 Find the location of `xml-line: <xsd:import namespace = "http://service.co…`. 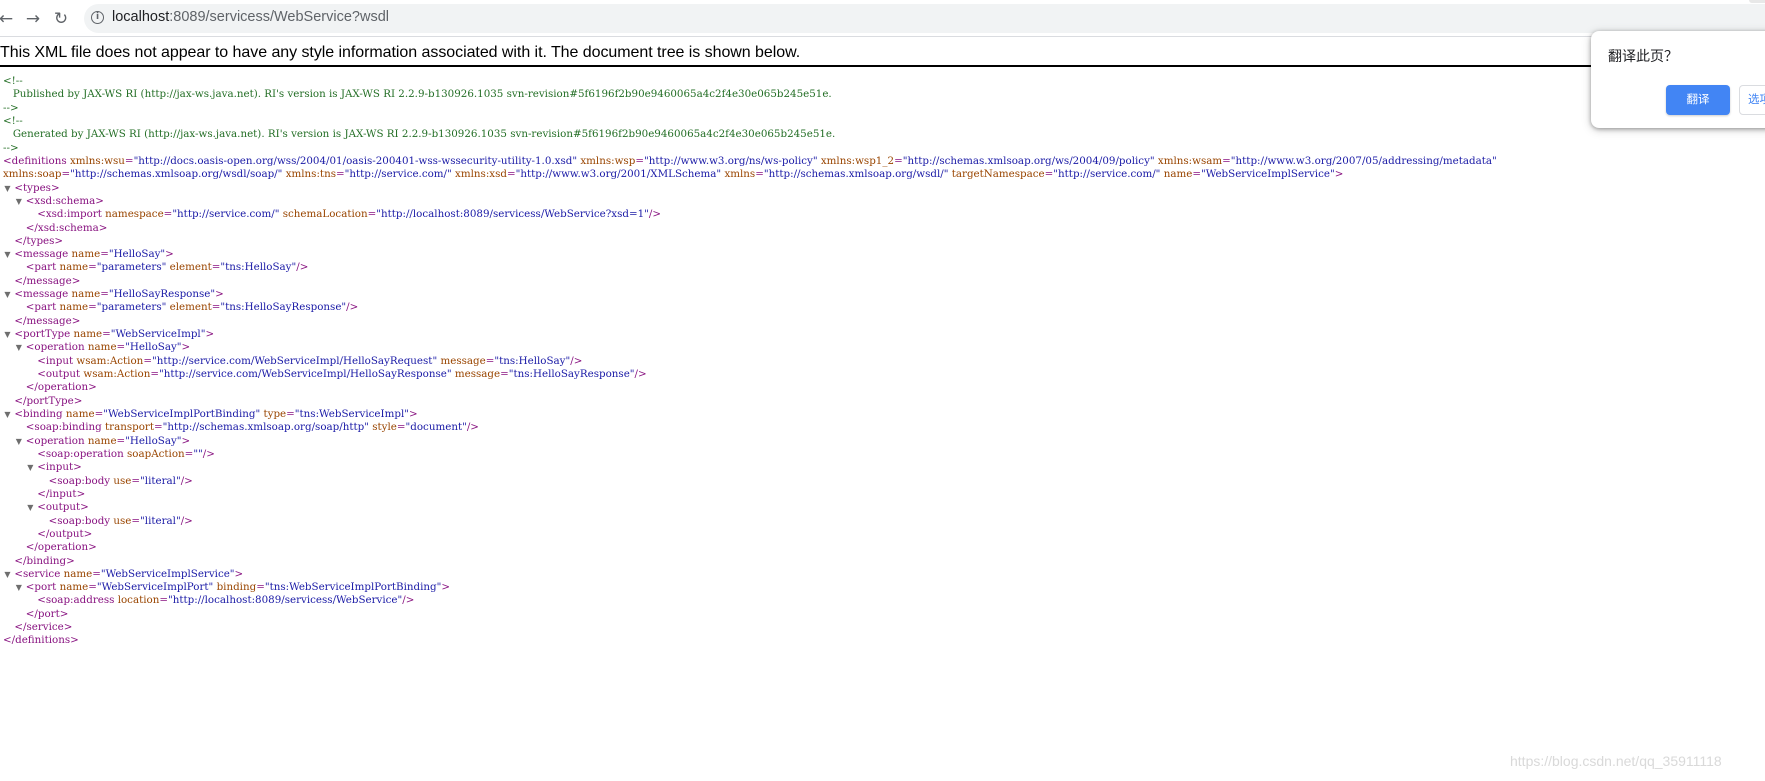

xml-line: <xsd:import namespace = "http://service.co… is located at coordinates (349, 214).